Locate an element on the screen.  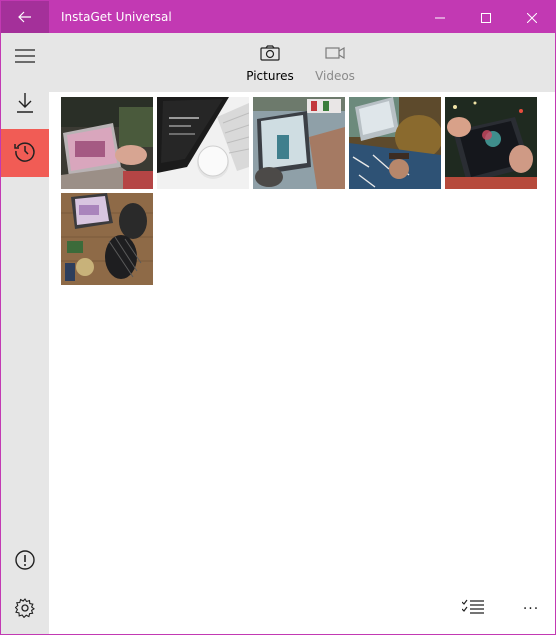
sidebar-item-info is located at coordinates (25, 562).